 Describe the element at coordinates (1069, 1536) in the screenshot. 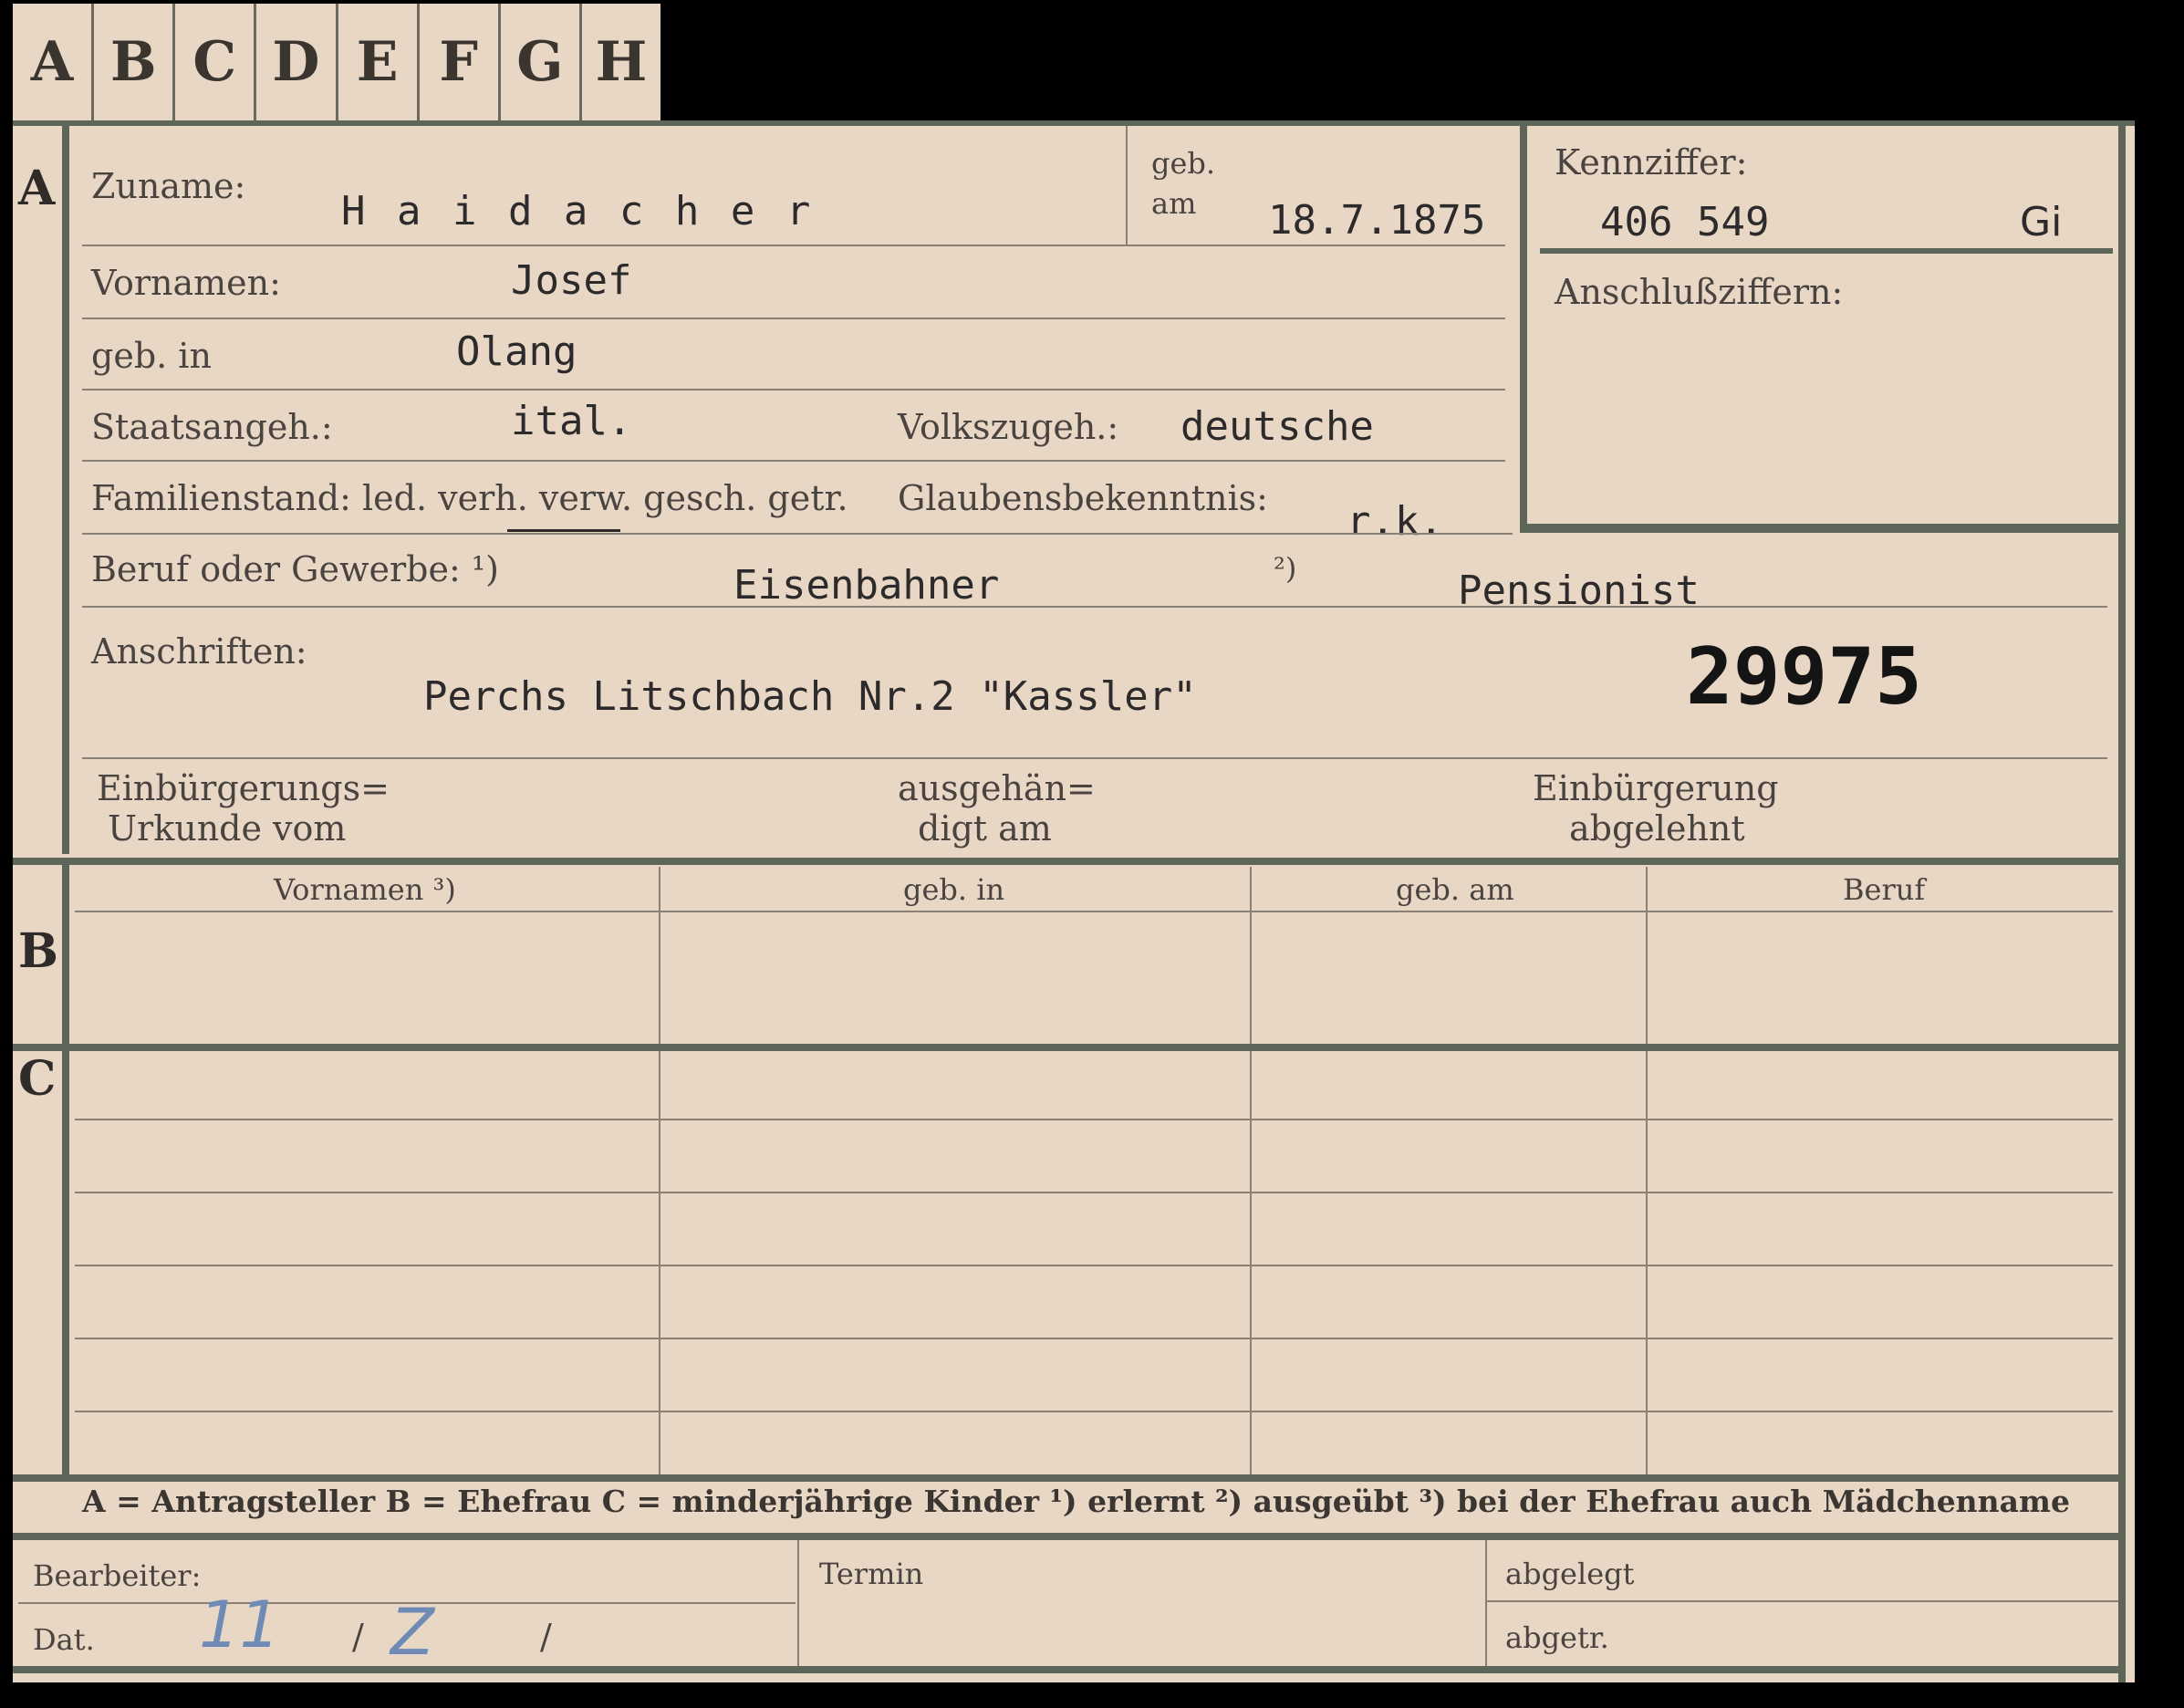

I see `legend-bottom-rule` at that location.